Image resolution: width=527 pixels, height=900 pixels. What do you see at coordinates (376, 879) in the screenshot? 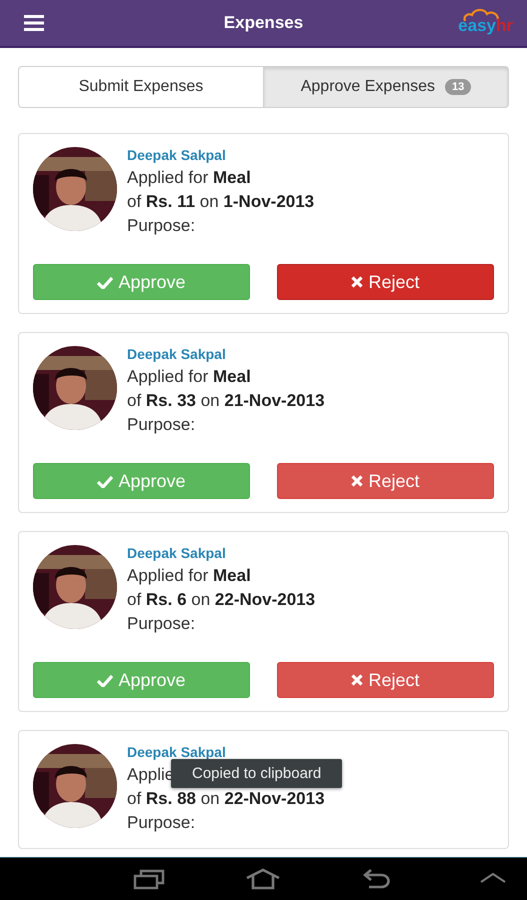
I see `back-icon` at bounding box center [376, 879].